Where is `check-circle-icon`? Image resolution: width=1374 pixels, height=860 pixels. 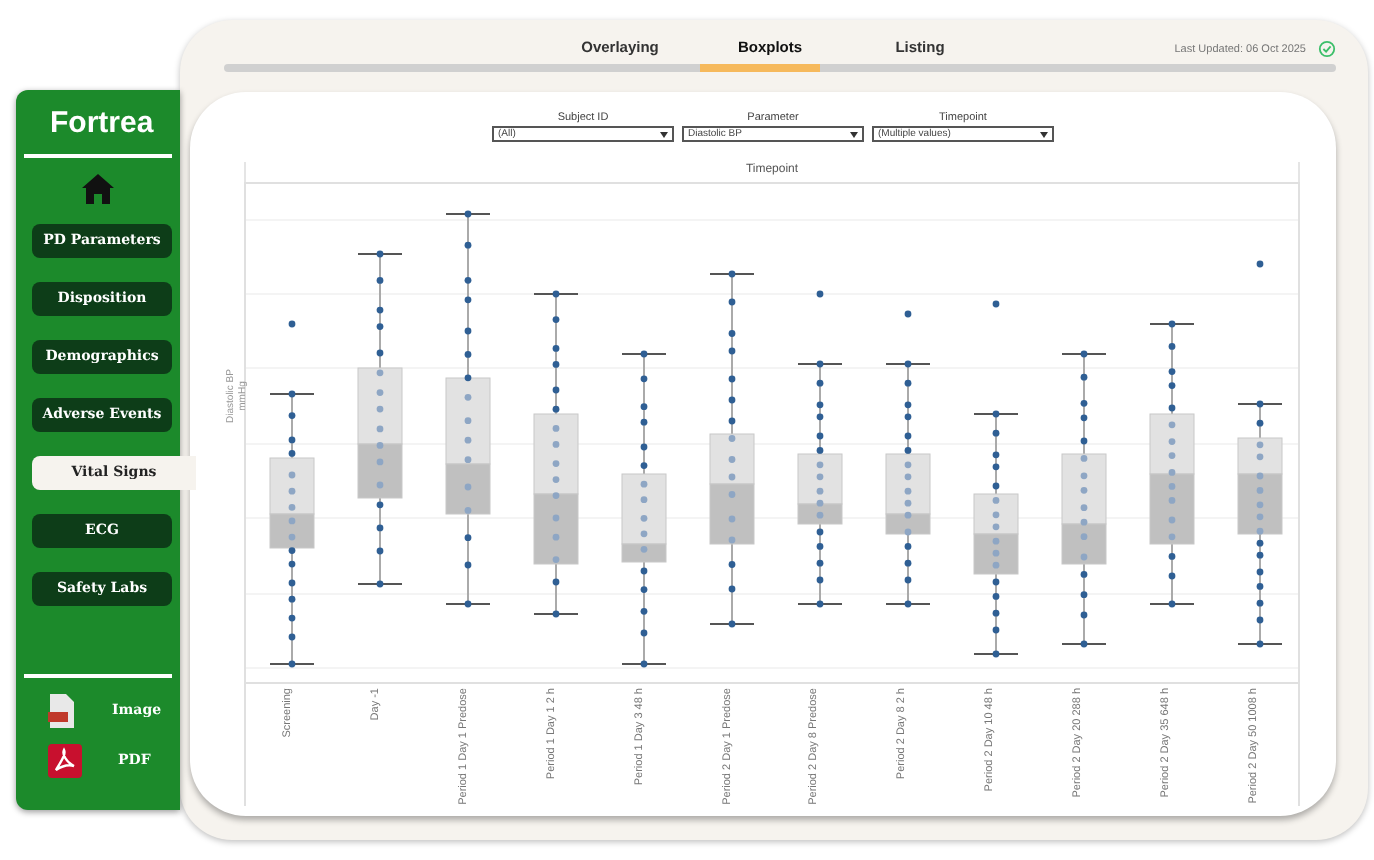 check-circle-icon is located at coordinates (1327, 49).